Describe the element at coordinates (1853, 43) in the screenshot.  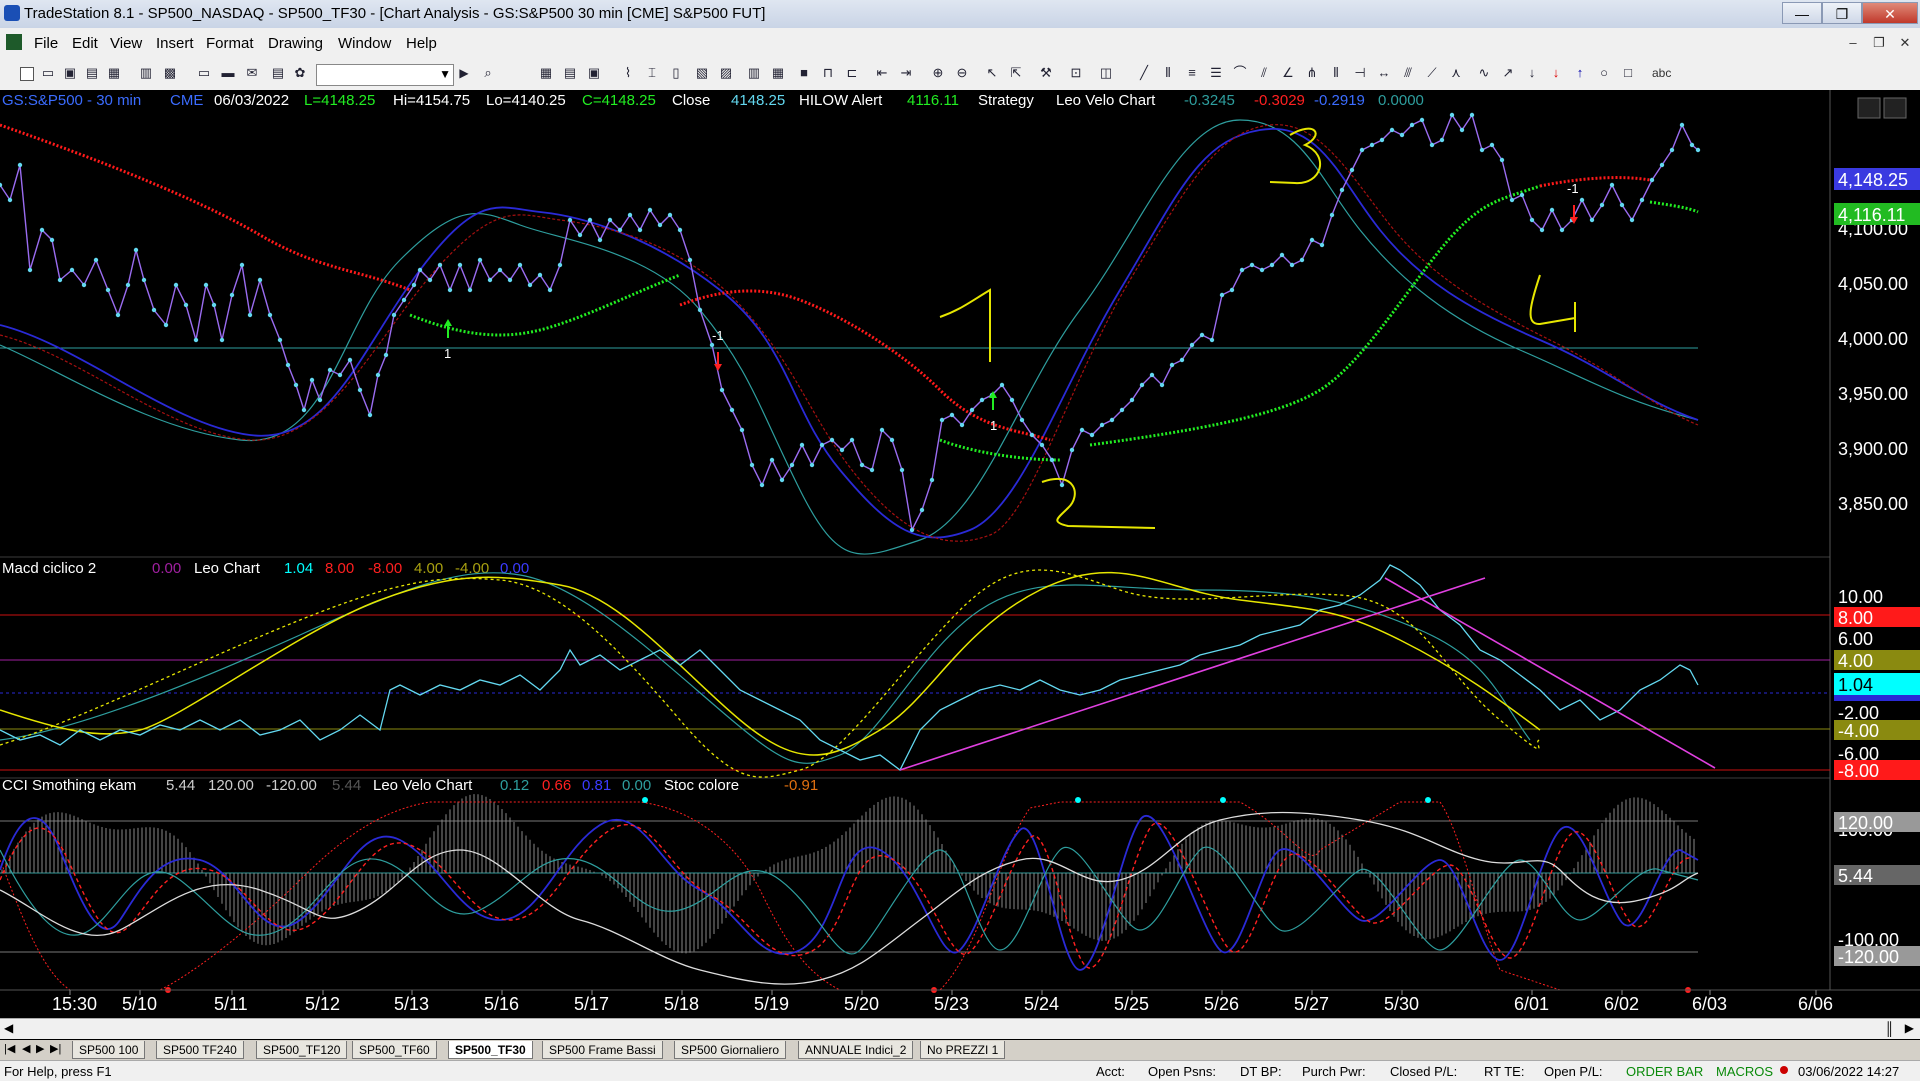
I see `mdi-minimize-button: –` at that location.